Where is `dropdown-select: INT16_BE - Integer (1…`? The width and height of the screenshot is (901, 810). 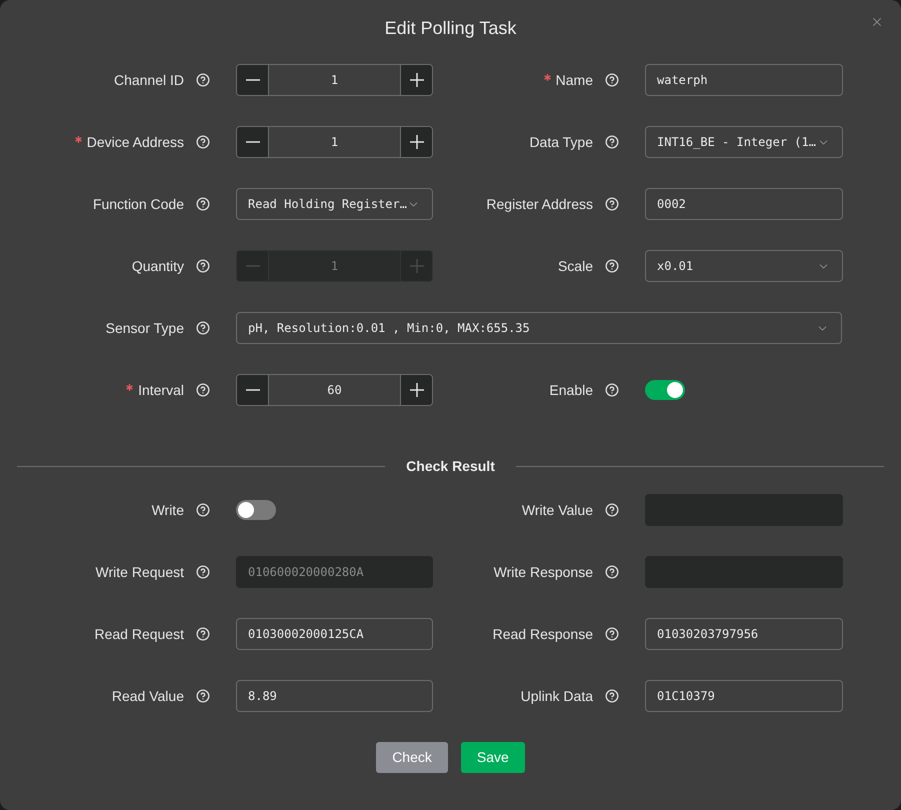
dropdown-select: INT16_BE - Integer (1… is located at coordinates (744, 142).